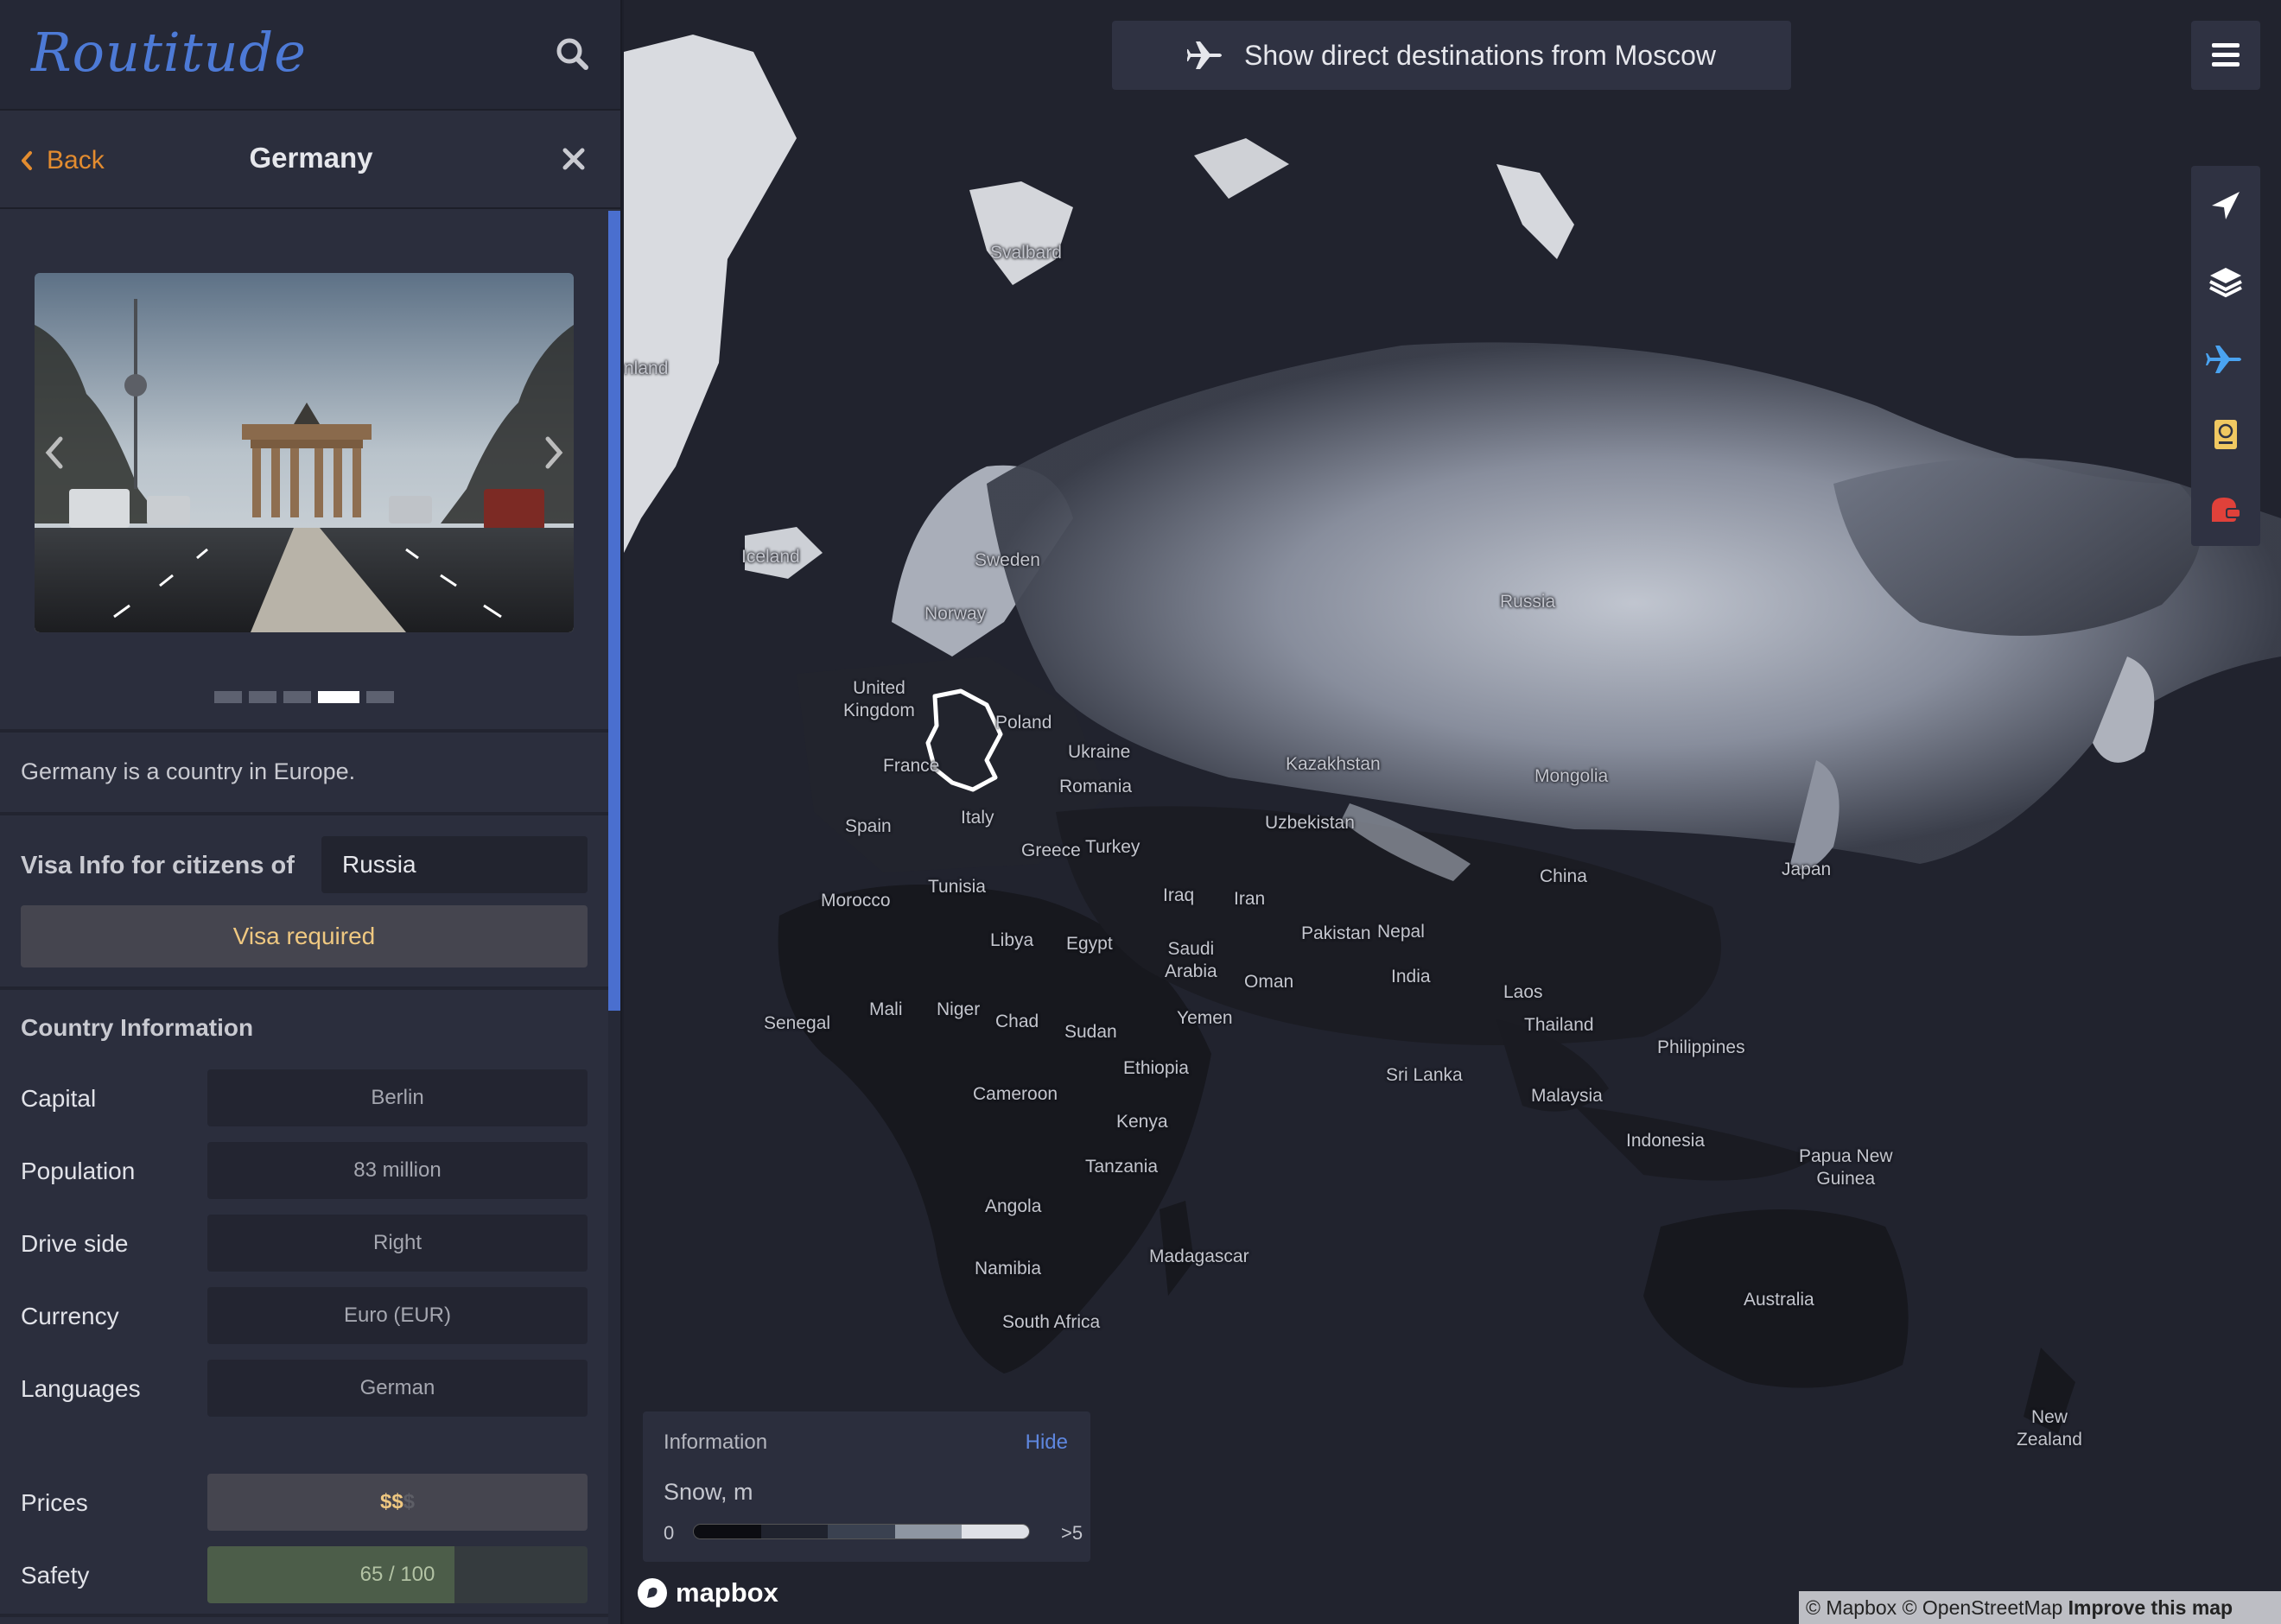 This screenshot has height=1624, width=2281. I want to click on info-label: Currency, so click(70, 1316).